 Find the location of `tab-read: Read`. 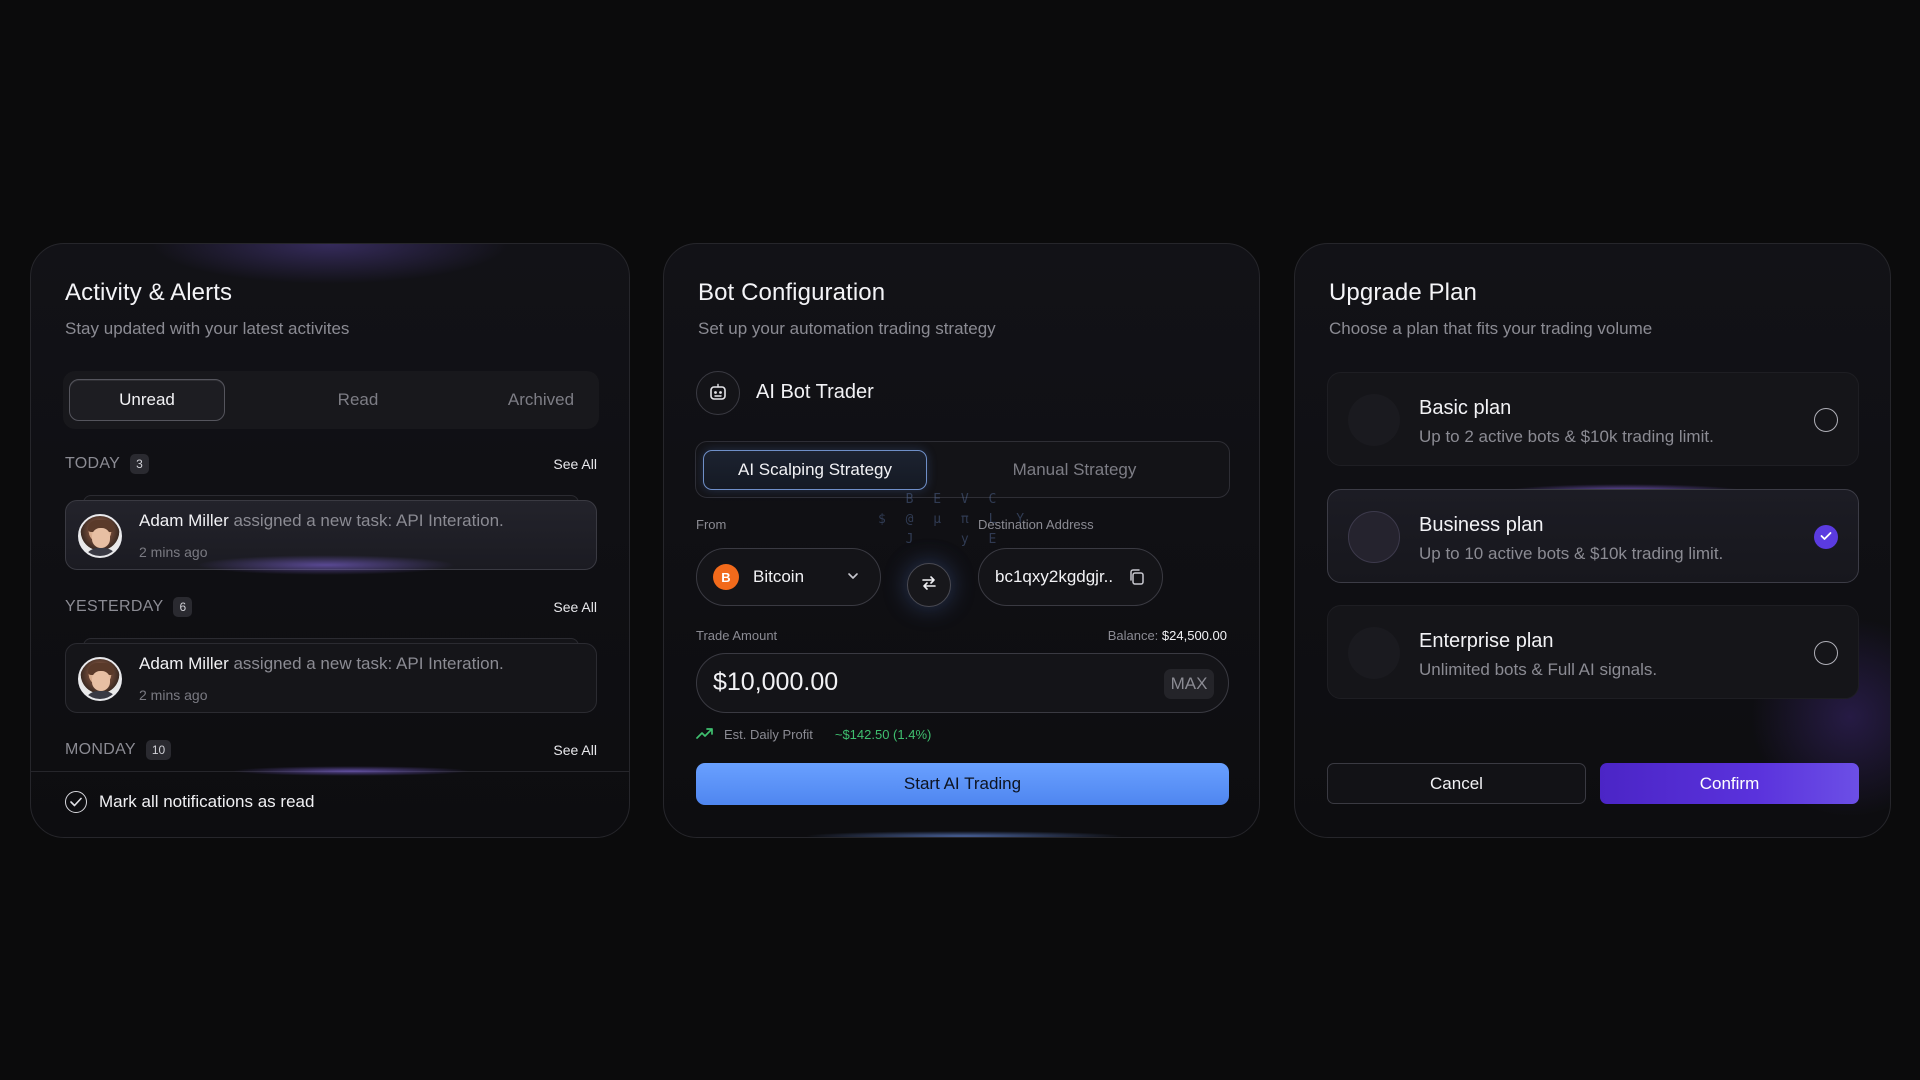

tab-read: Read is located at coordinates (358, 400).